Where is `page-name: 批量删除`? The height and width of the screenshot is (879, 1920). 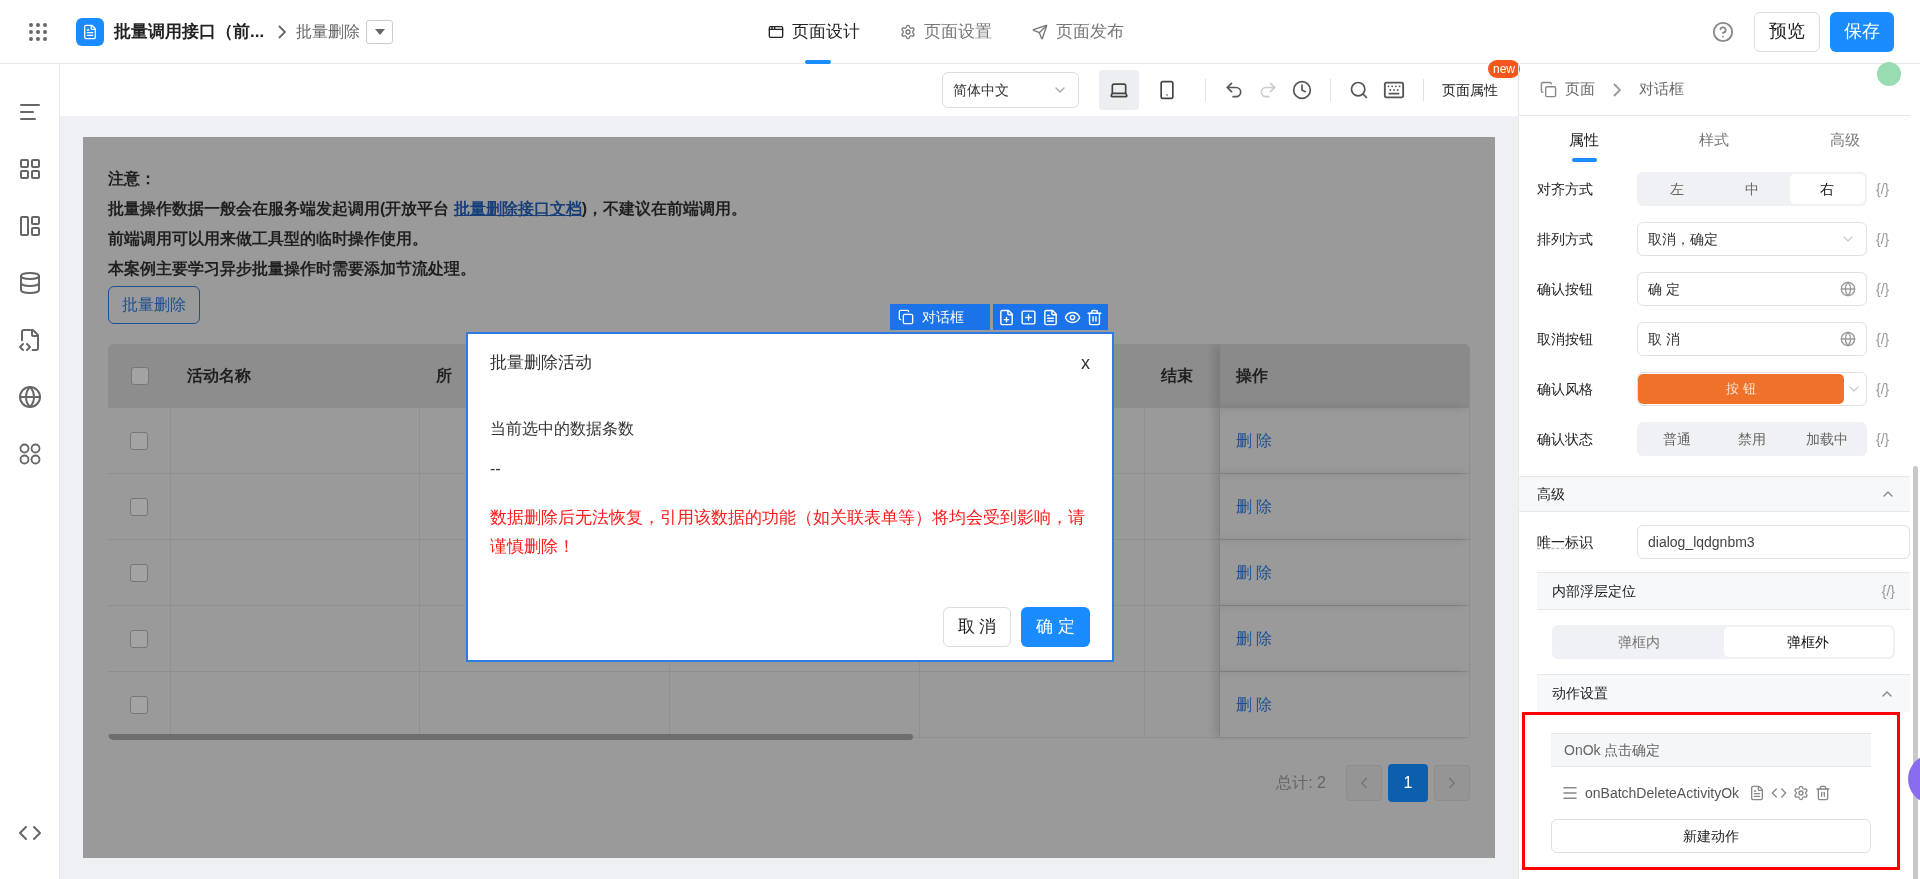 page-name: 批量删除 is located at coordinates (328, 31).